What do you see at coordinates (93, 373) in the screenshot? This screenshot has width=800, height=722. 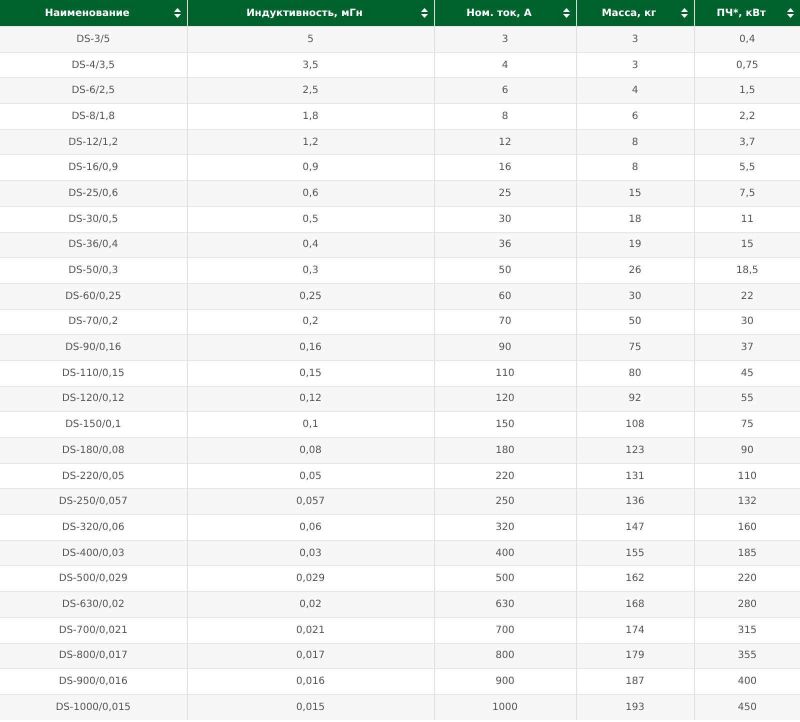 I see `table-cell: DS-110/0,15` at bounding box center [93, 373].